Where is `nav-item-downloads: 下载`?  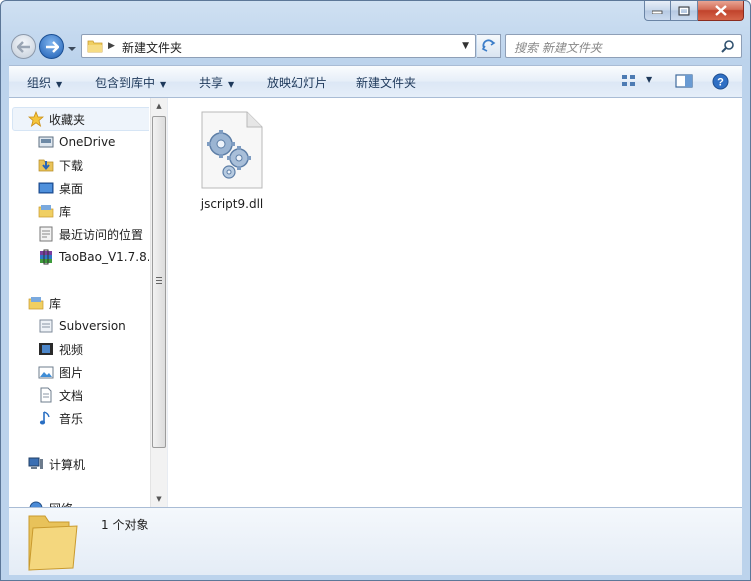
nav-item-downloads: 下载 is located at coordinates (60, 165).